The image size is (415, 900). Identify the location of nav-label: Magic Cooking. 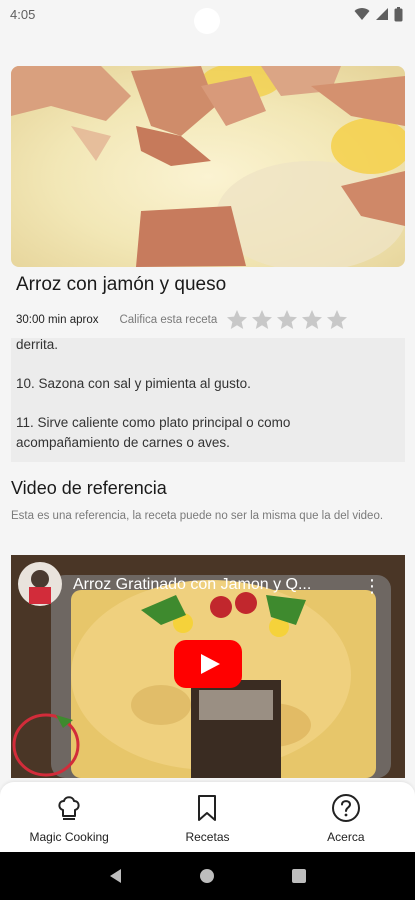
(69, 837).